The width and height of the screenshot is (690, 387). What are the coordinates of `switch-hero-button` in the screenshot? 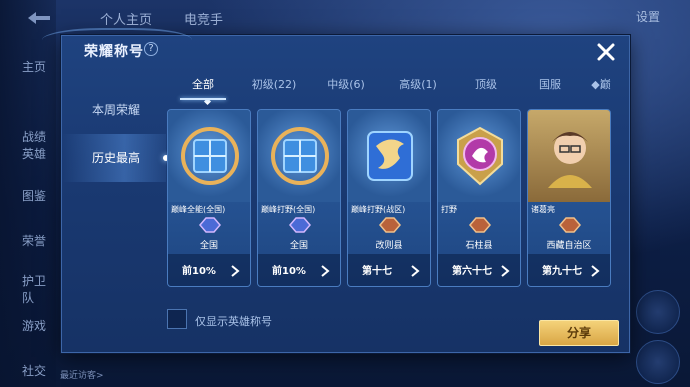 It's located at (658, 362).